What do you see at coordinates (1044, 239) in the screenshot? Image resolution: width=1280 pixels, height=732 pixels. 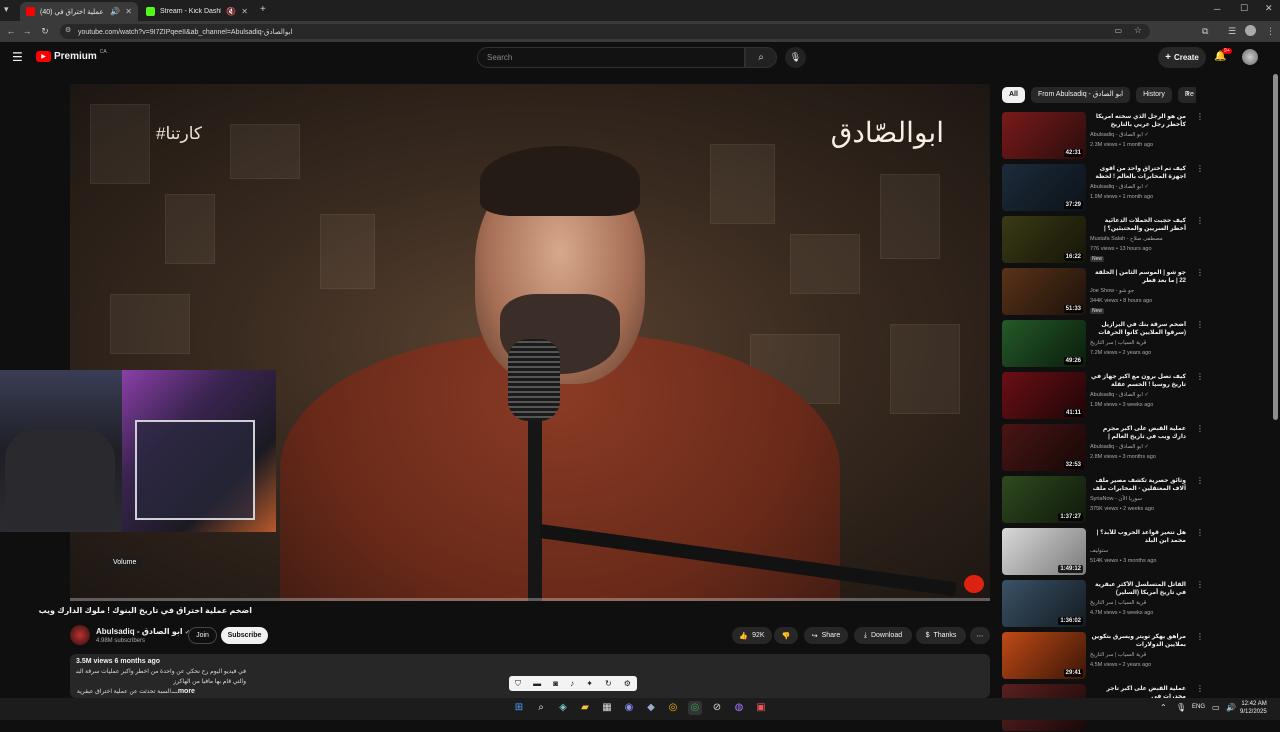 I see `video-thumbnail: 16:22` at bounding box center [1044, 239].